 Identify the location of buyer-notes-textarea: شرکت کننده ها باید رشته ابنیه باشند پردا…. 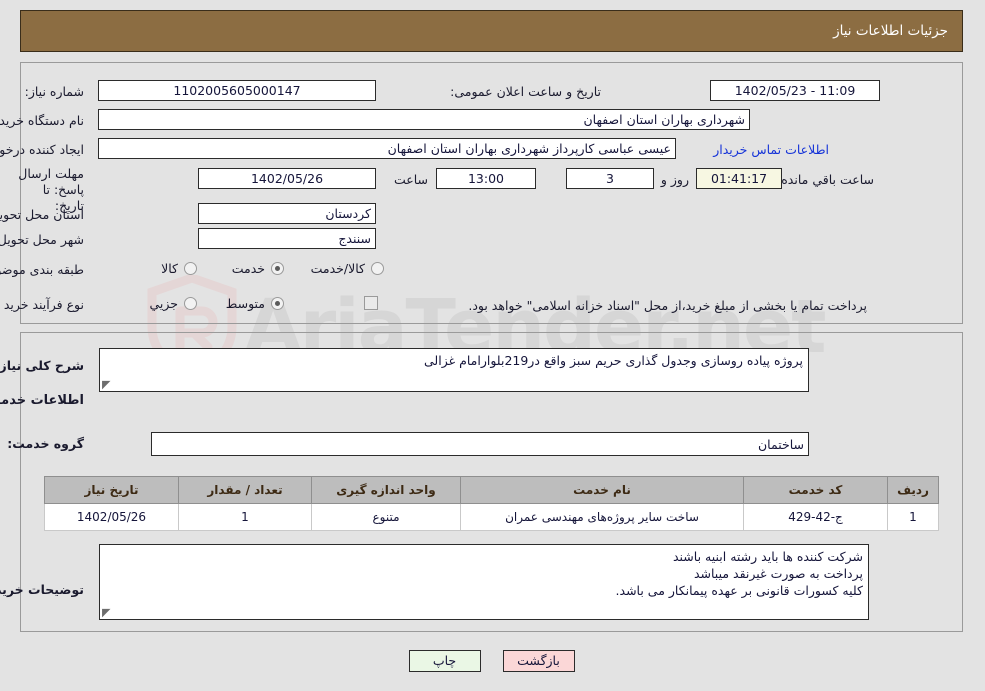
(485, 582).